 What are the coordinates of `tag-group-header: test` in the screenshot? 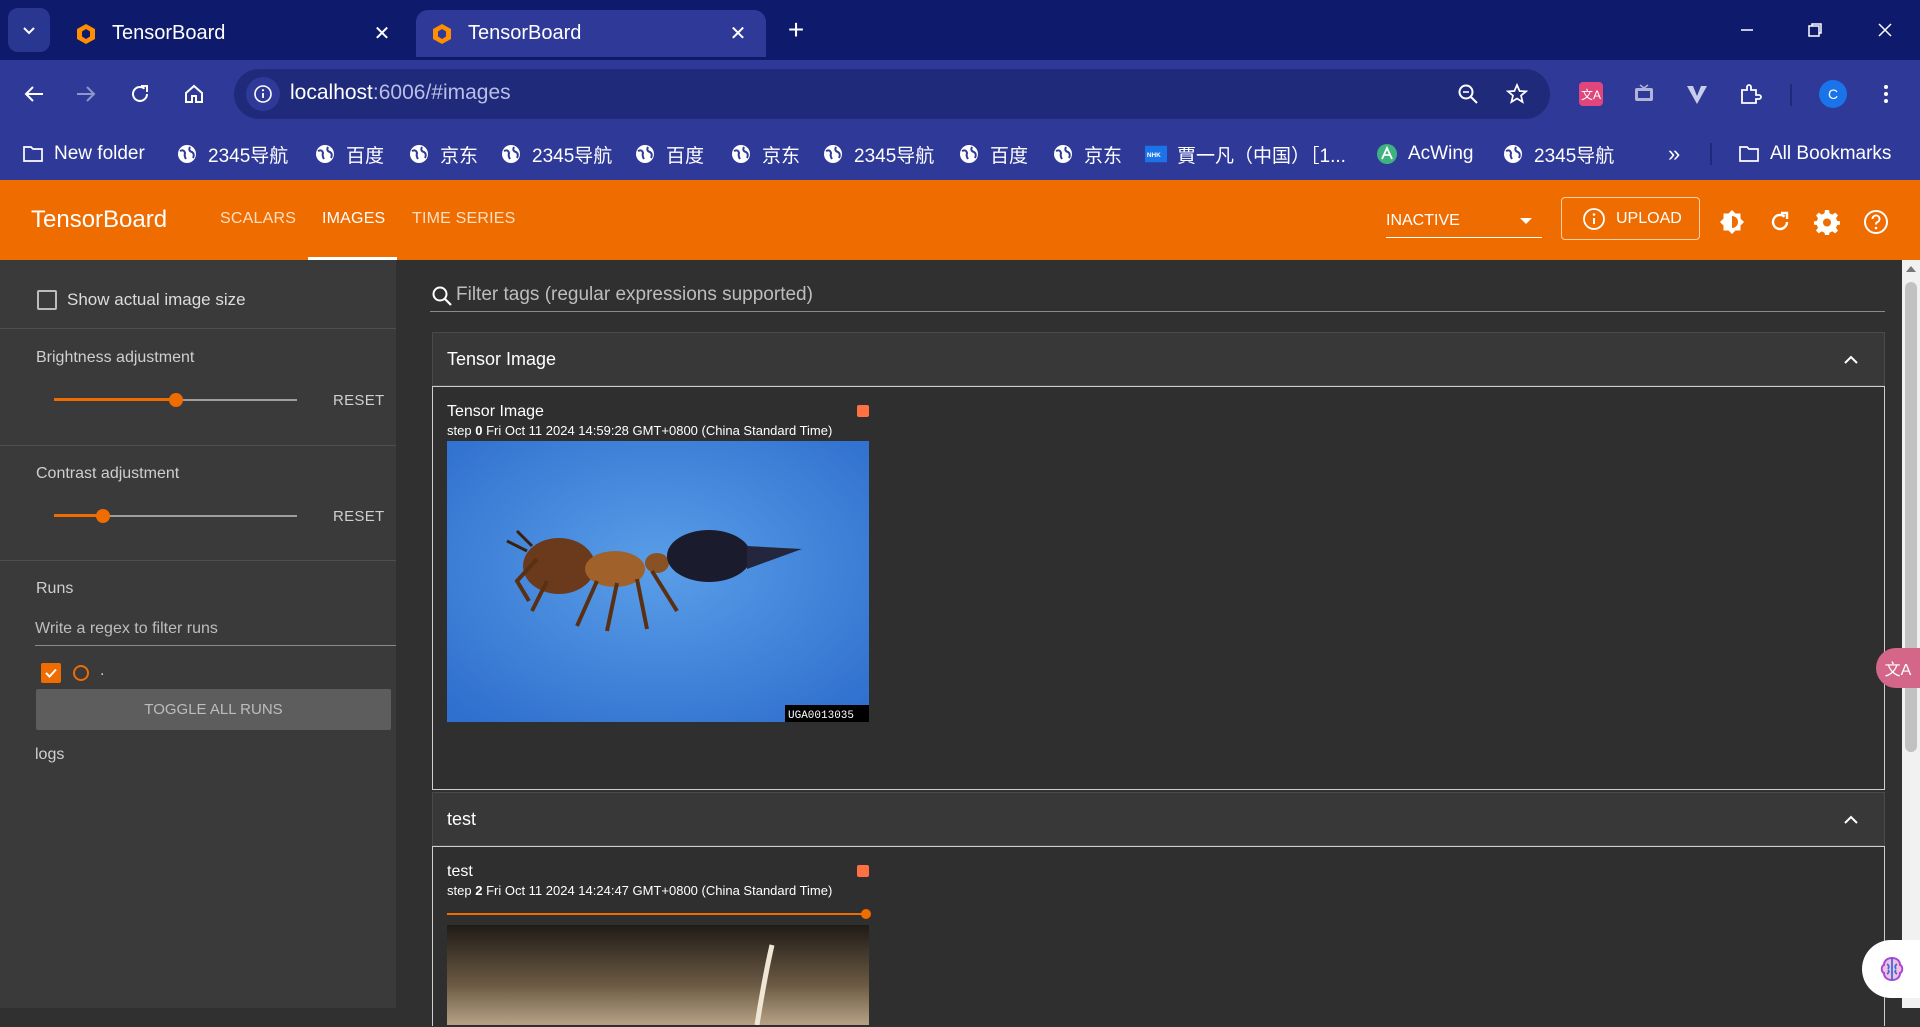 It's located at (1158, 819).